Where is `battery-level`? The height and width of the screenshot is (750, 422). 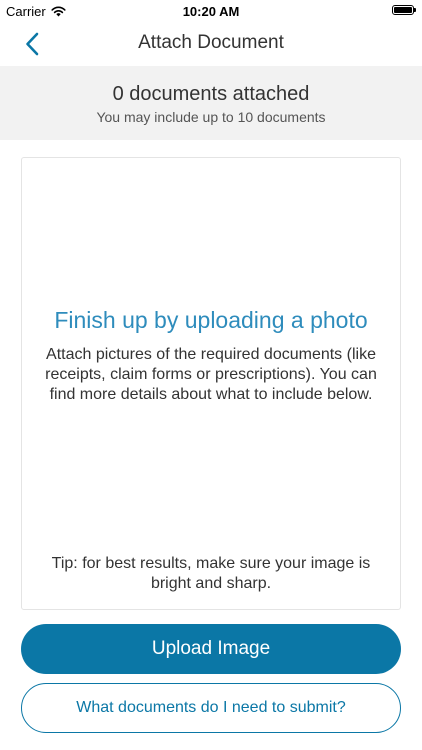 battery-level is located at coordinates (403, 10).